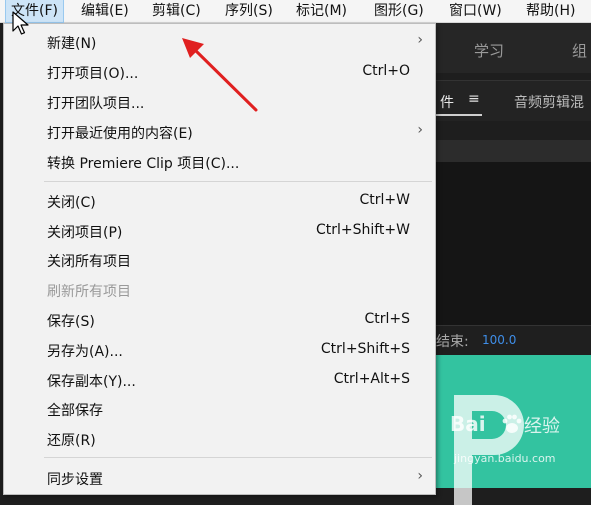 This screenshot has height=505, width=591. What do you see at coordinates (219, 231) in the screenshot?
I see `menu-item-close-project: 关闭项目(P) Ctrl+Shift+W` at bounding box center [219, 231].